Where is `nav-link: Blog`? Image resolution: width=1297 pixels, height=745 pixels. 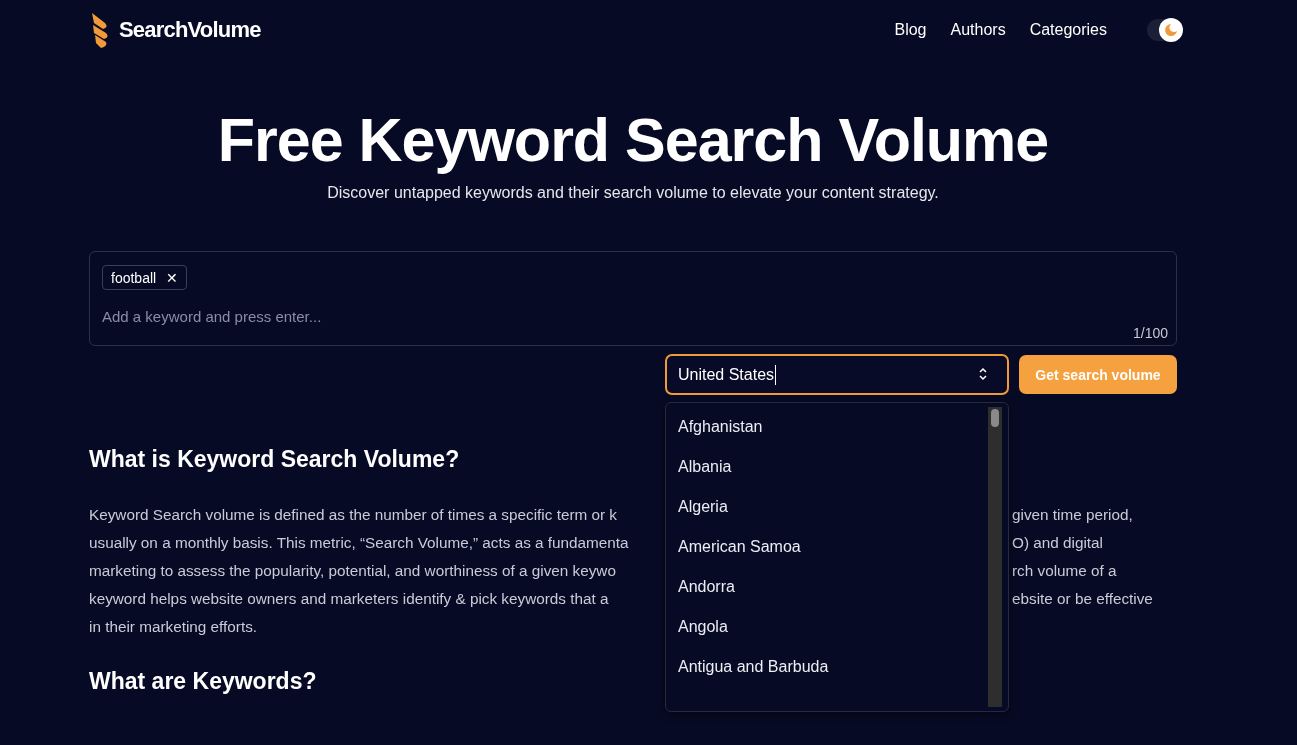
nav-link: Blog is located at coordinates (910, 30).